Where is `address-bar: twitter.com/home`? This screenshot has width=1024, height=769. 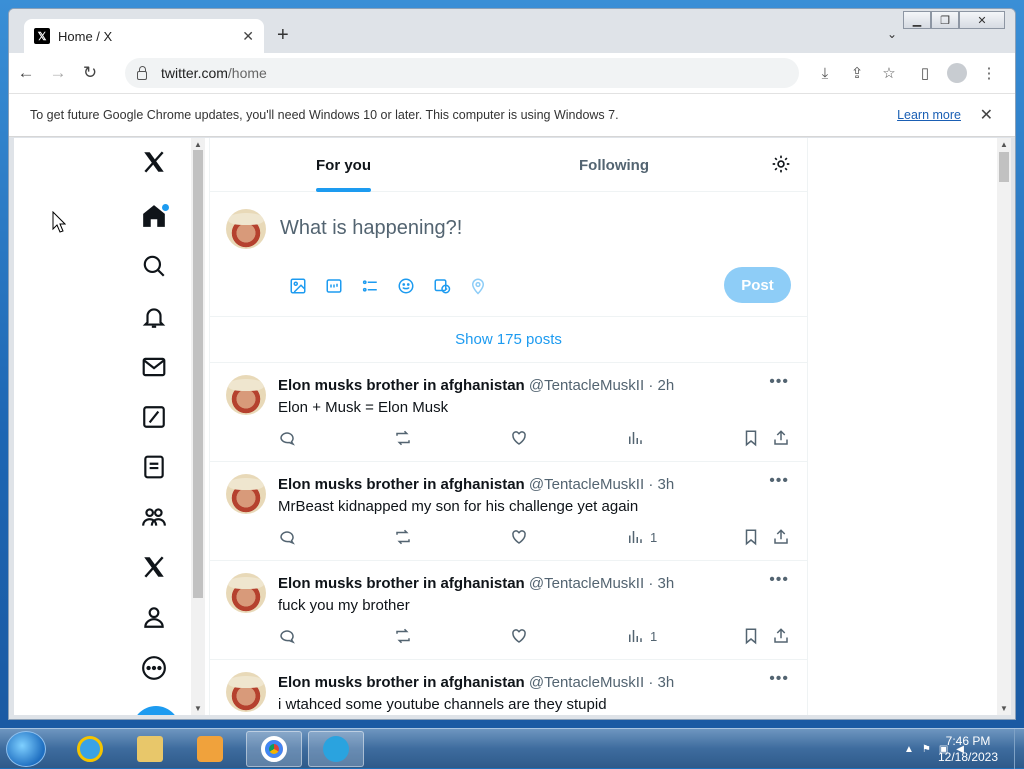 address-bar: twitter.com/home is located at coordinates (462, 73).